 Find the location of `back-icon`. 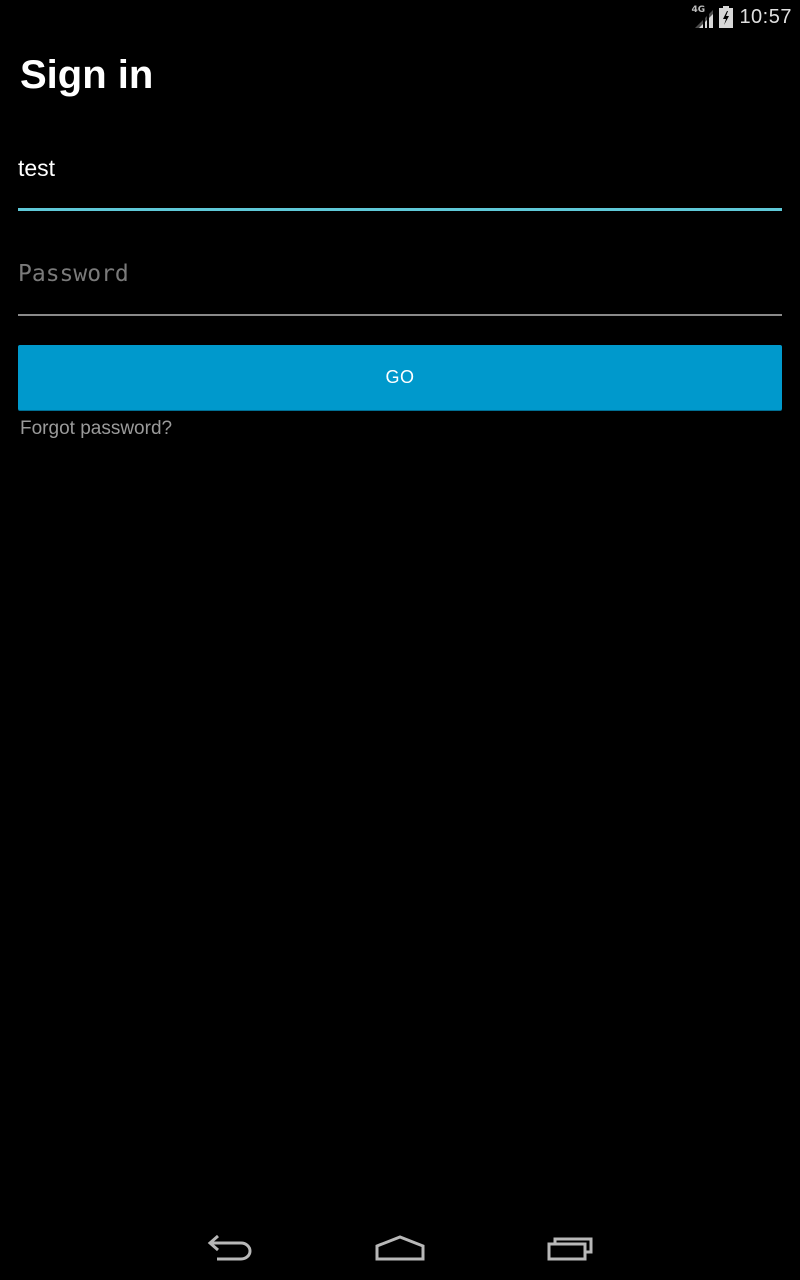

back-icon is located at coordinates (229, 1248).